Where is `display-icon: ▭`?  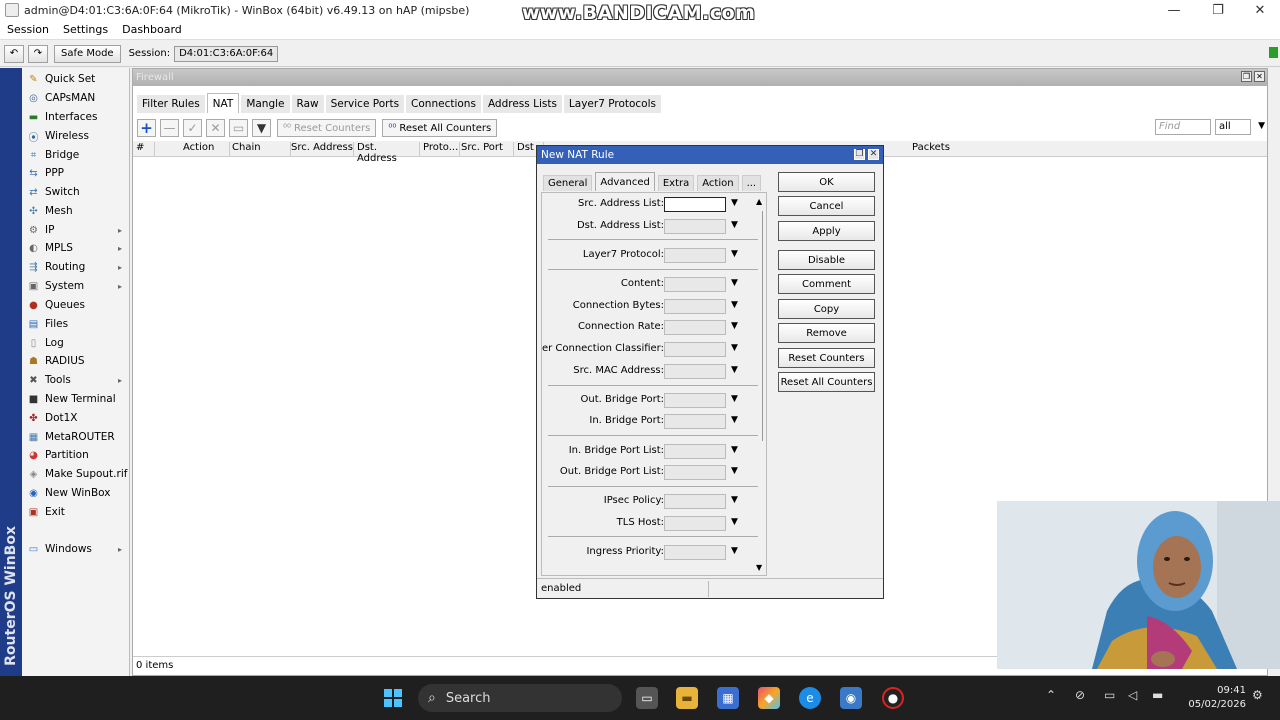 display-icon: ▭ is located at coordinates (1109, 695).